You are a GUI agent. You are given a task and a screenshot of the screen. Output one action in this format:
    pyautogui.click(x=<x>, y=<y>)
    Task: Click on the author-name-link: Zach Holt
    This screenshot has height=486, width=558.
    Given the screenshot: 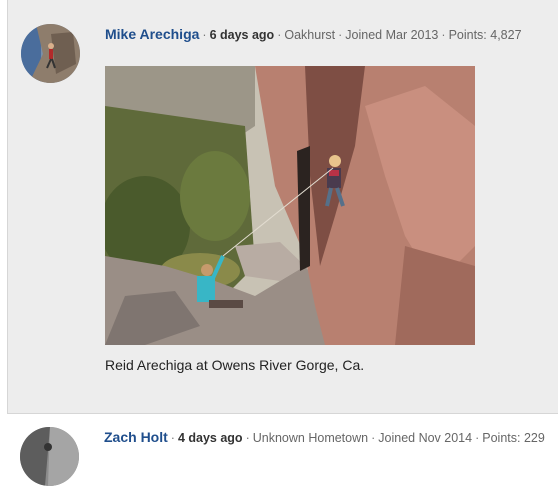 What is the action you would take?
    pyautogui.click(x=136, y=437)
    